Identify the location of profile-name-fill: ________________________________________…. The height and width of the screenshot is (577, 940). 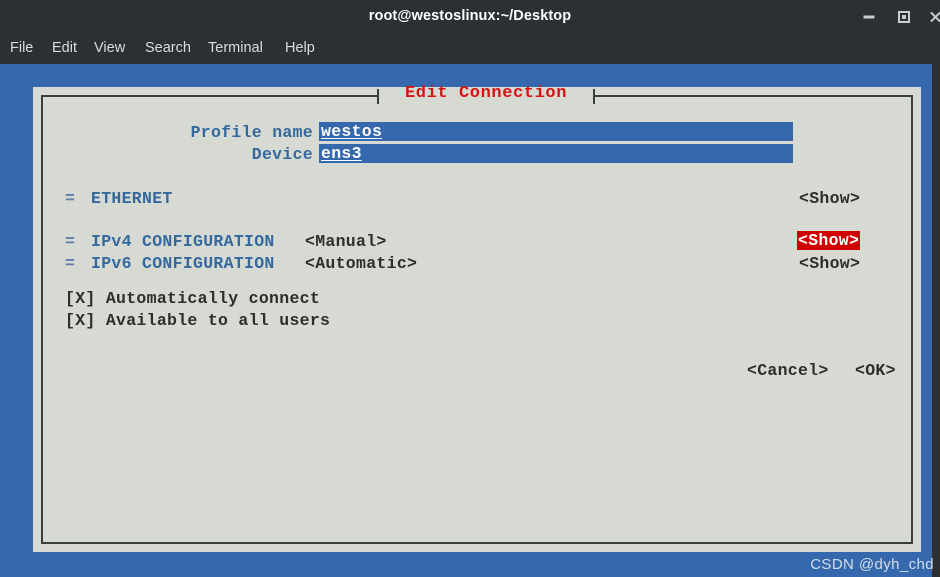
(587, 131).